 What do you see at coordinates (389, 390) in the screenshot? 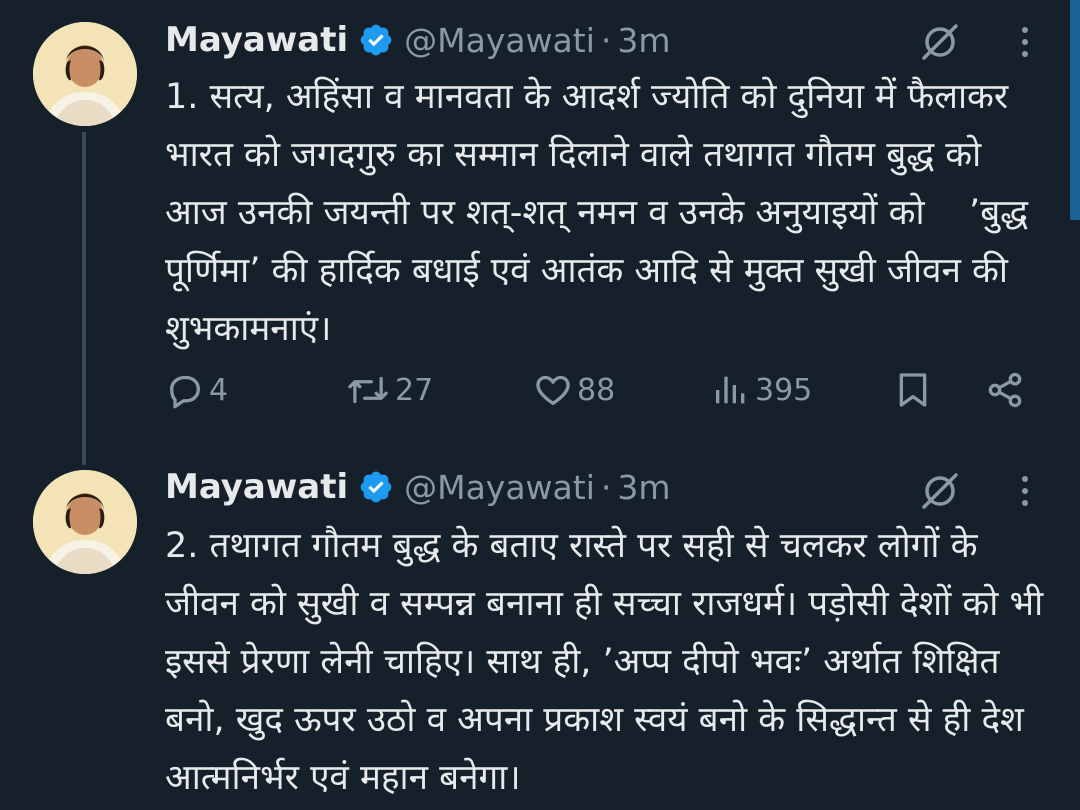
I see `retweet-button: 27` at bounding box center [389, 390].